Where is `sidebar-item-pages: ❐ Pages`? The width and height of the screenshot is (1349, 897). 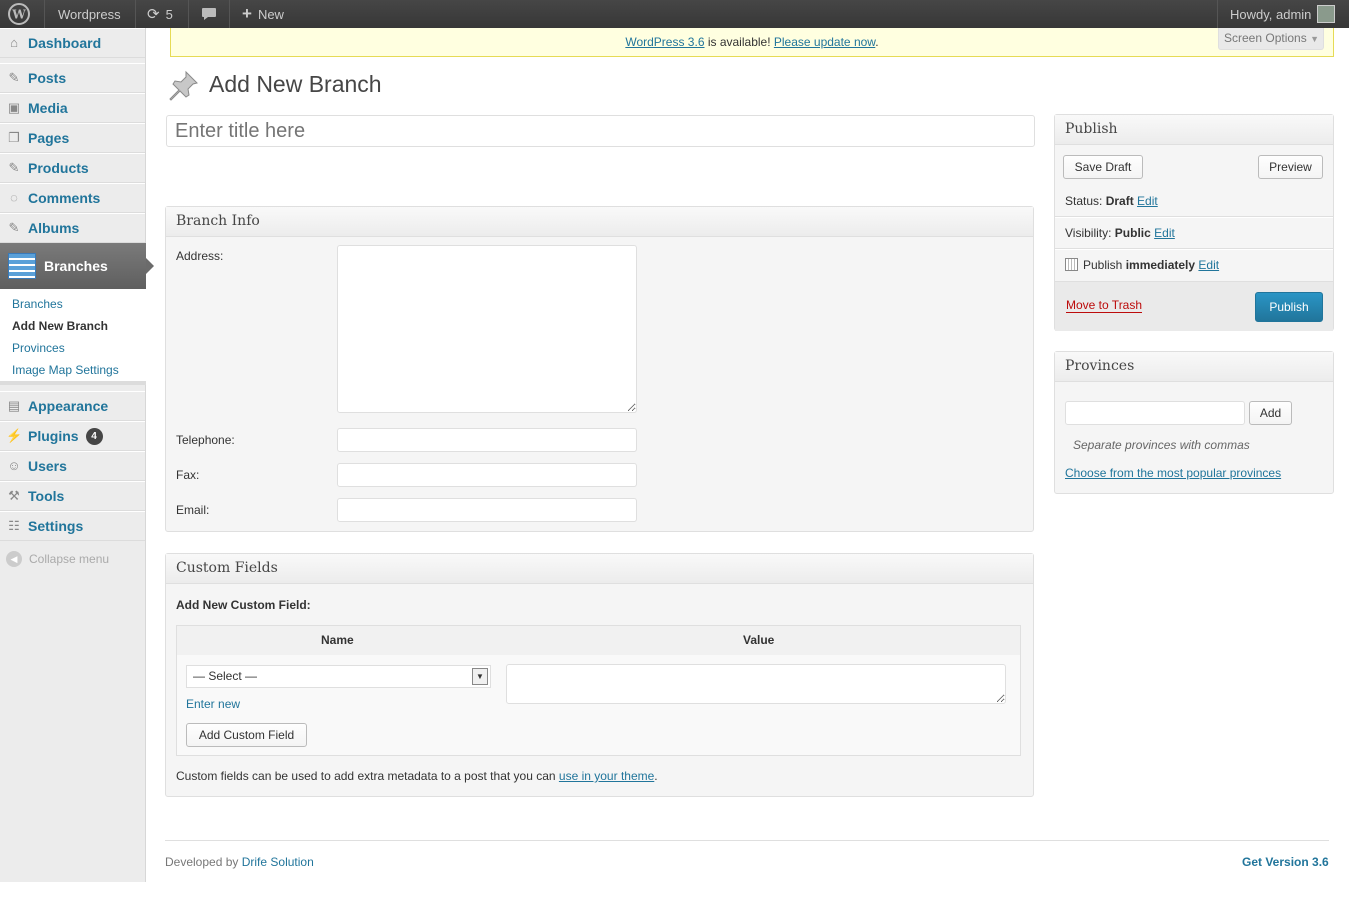
sidebar-item-pages: ❐ Pages is located at coordinates (72, 138).